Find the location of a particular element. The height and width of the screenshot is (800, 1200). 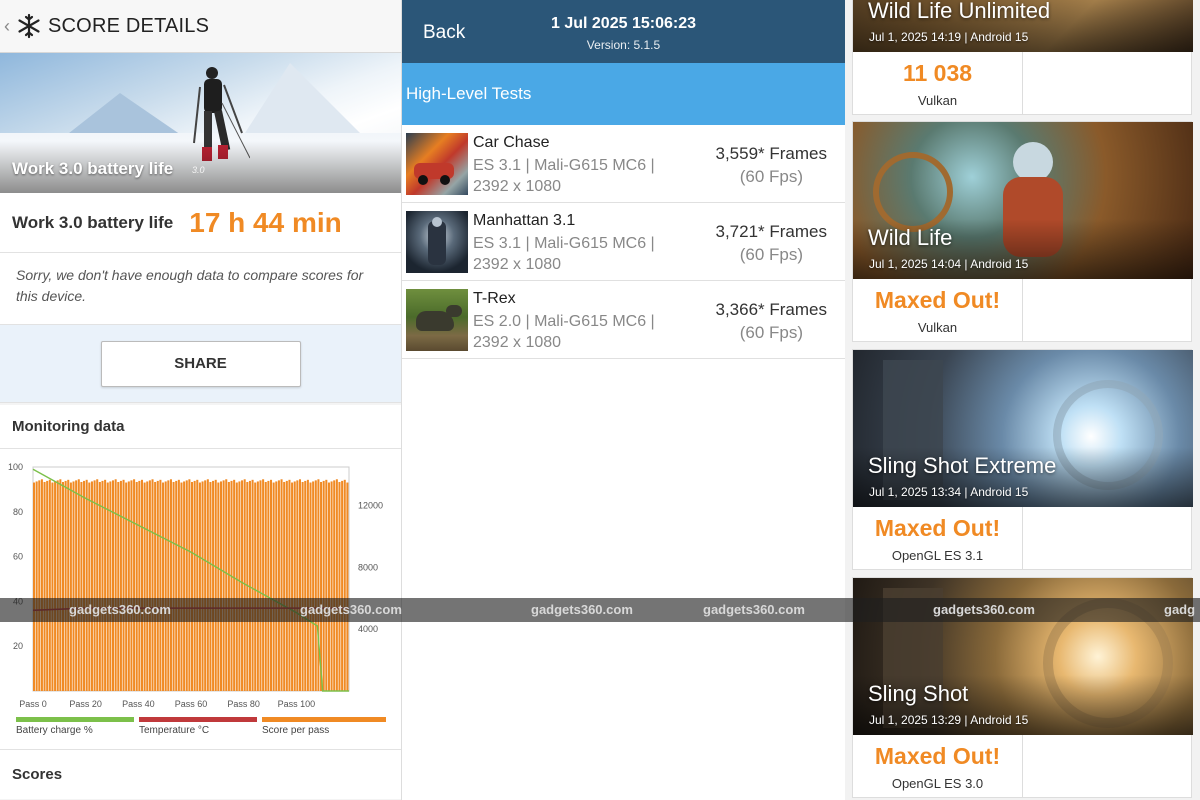

benchmark-date: Jul 1, 2025 13:29 | Android 15 is located at coordinates (949, 720).